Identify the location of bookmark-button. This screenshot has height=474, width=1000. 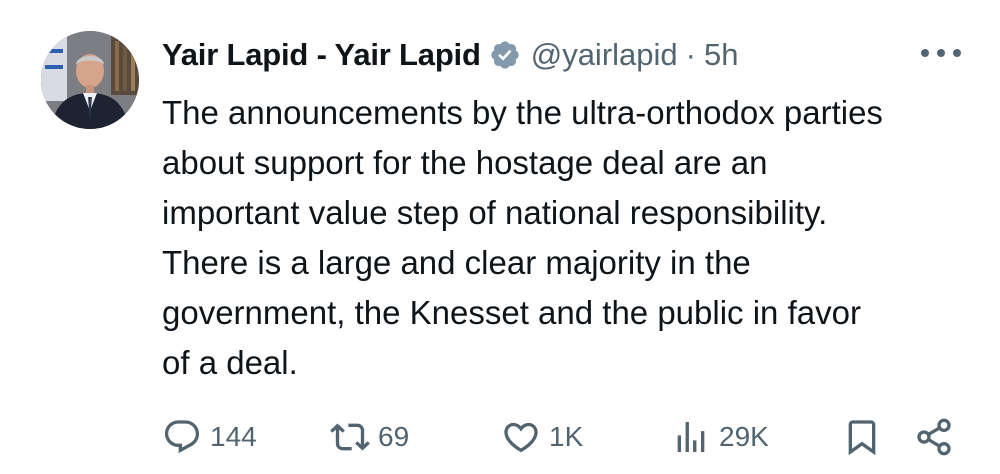
(862, 437).